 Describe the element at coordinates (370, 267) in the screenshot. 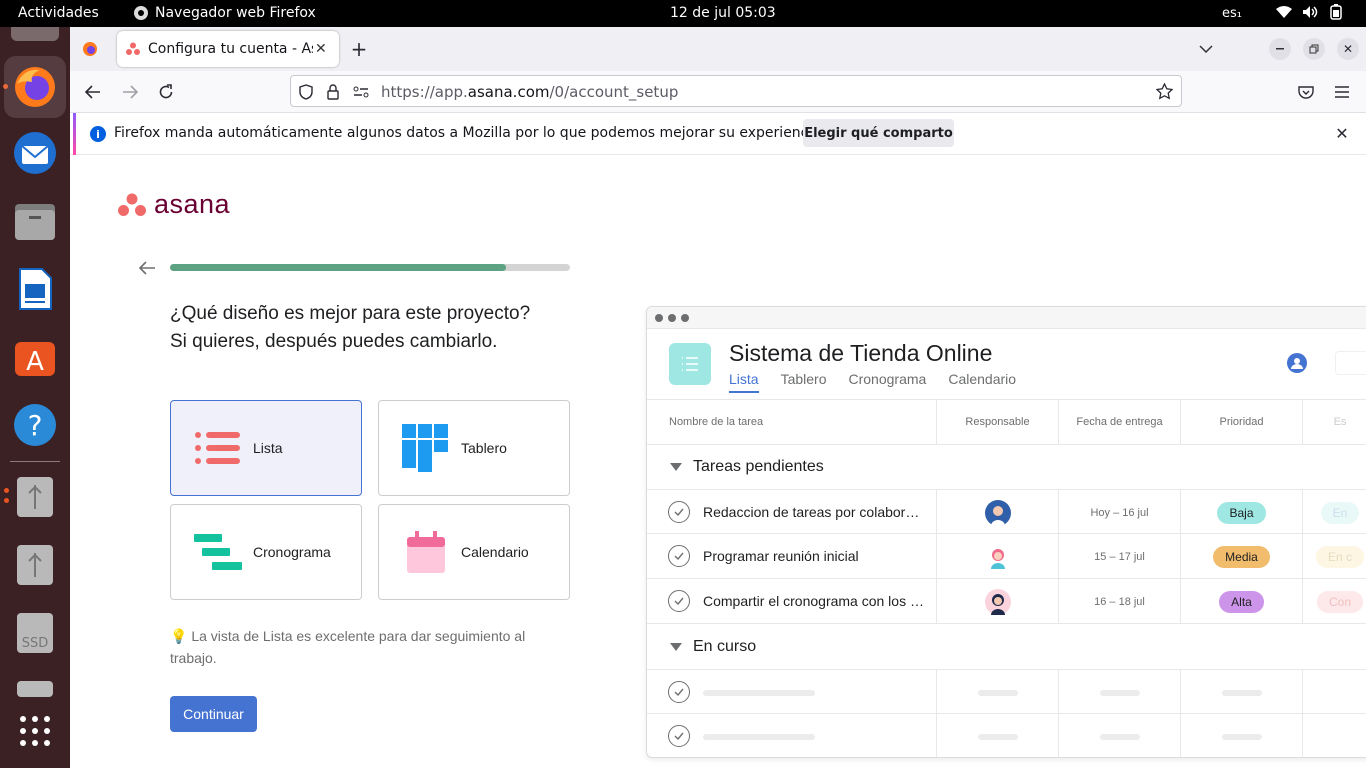

I see `setup-progress-bar` at that location.